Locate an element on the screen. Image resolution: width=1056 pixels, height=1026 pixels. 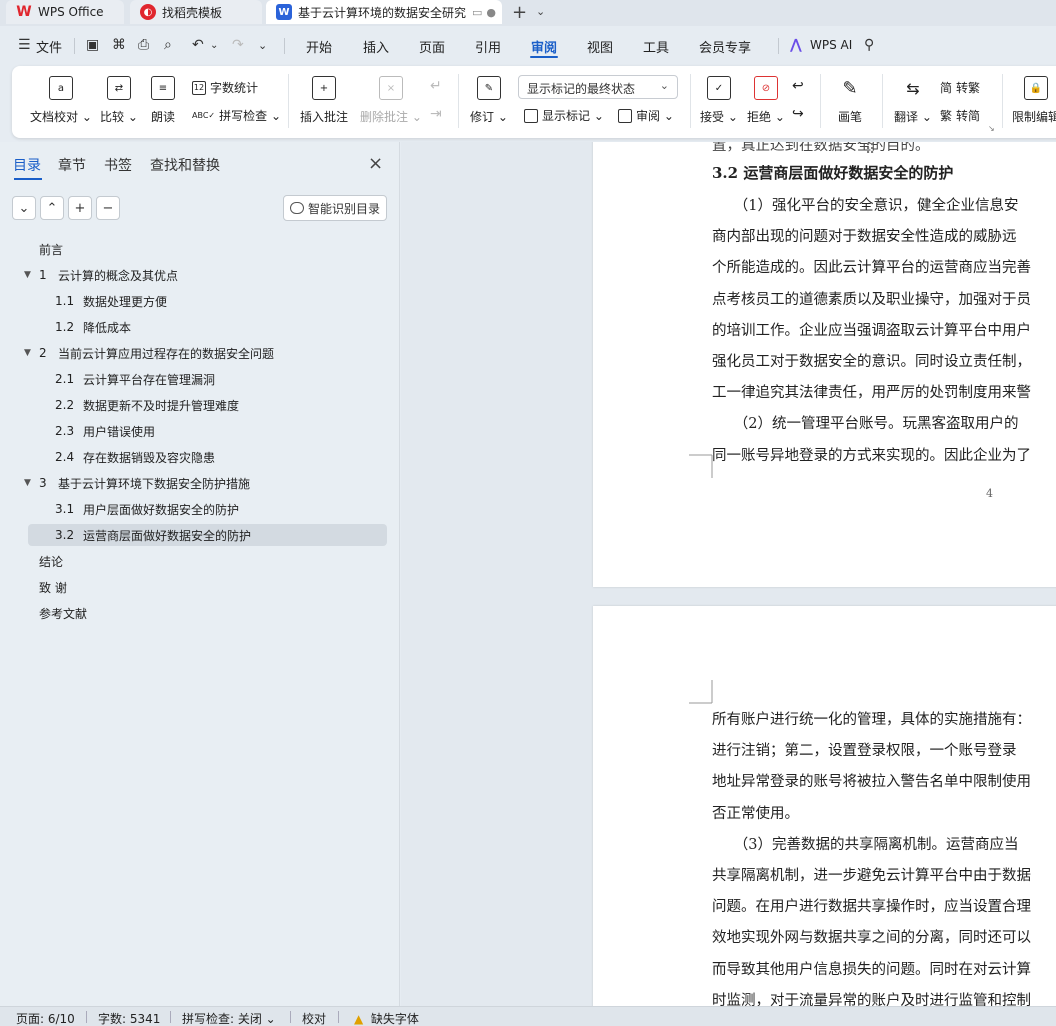
expand-up-button: ⌃ is located at coordinates (52, 208).